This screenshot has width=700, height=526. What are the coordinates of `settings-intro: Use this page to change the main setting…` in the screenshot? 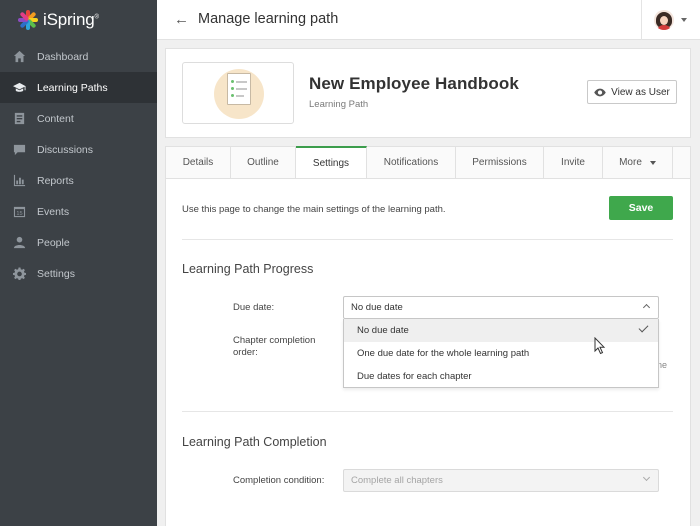 It's located at (314, 209).